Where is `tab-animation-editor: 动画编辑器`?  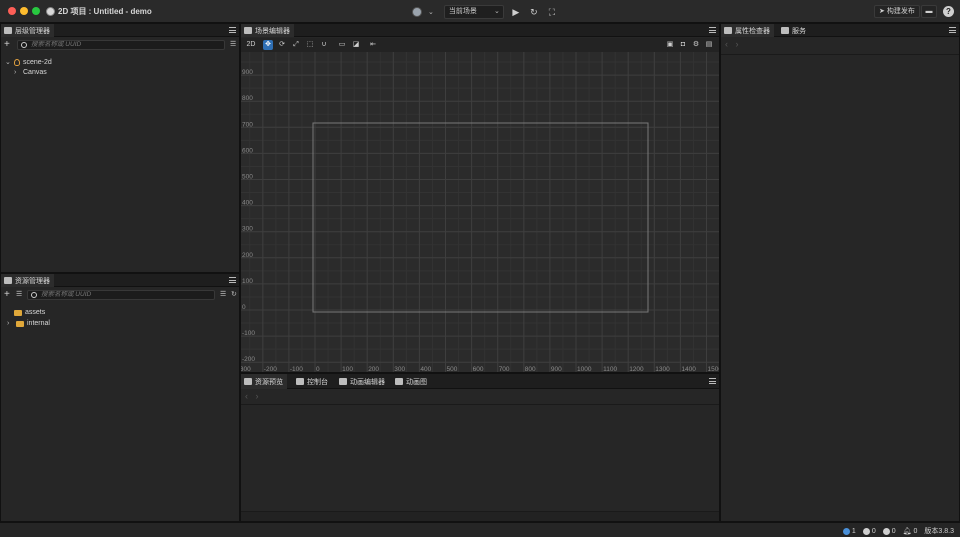 tab-animation-editor: 动画编辑器 is located at coordinates (362, 381).